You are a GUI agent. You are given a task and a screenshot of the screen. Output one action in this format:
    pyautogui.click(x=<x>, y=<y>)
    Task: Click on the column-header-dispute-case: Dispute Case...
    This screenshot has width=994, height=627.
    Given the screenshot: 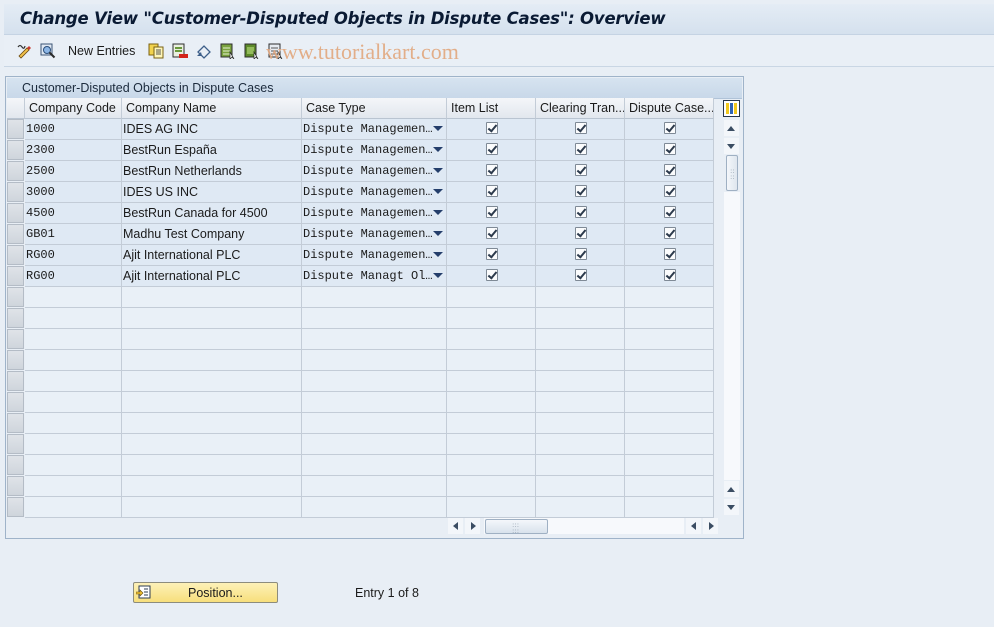 What is the action you would take?
    pyautogui.click(x=669, y=108)
    